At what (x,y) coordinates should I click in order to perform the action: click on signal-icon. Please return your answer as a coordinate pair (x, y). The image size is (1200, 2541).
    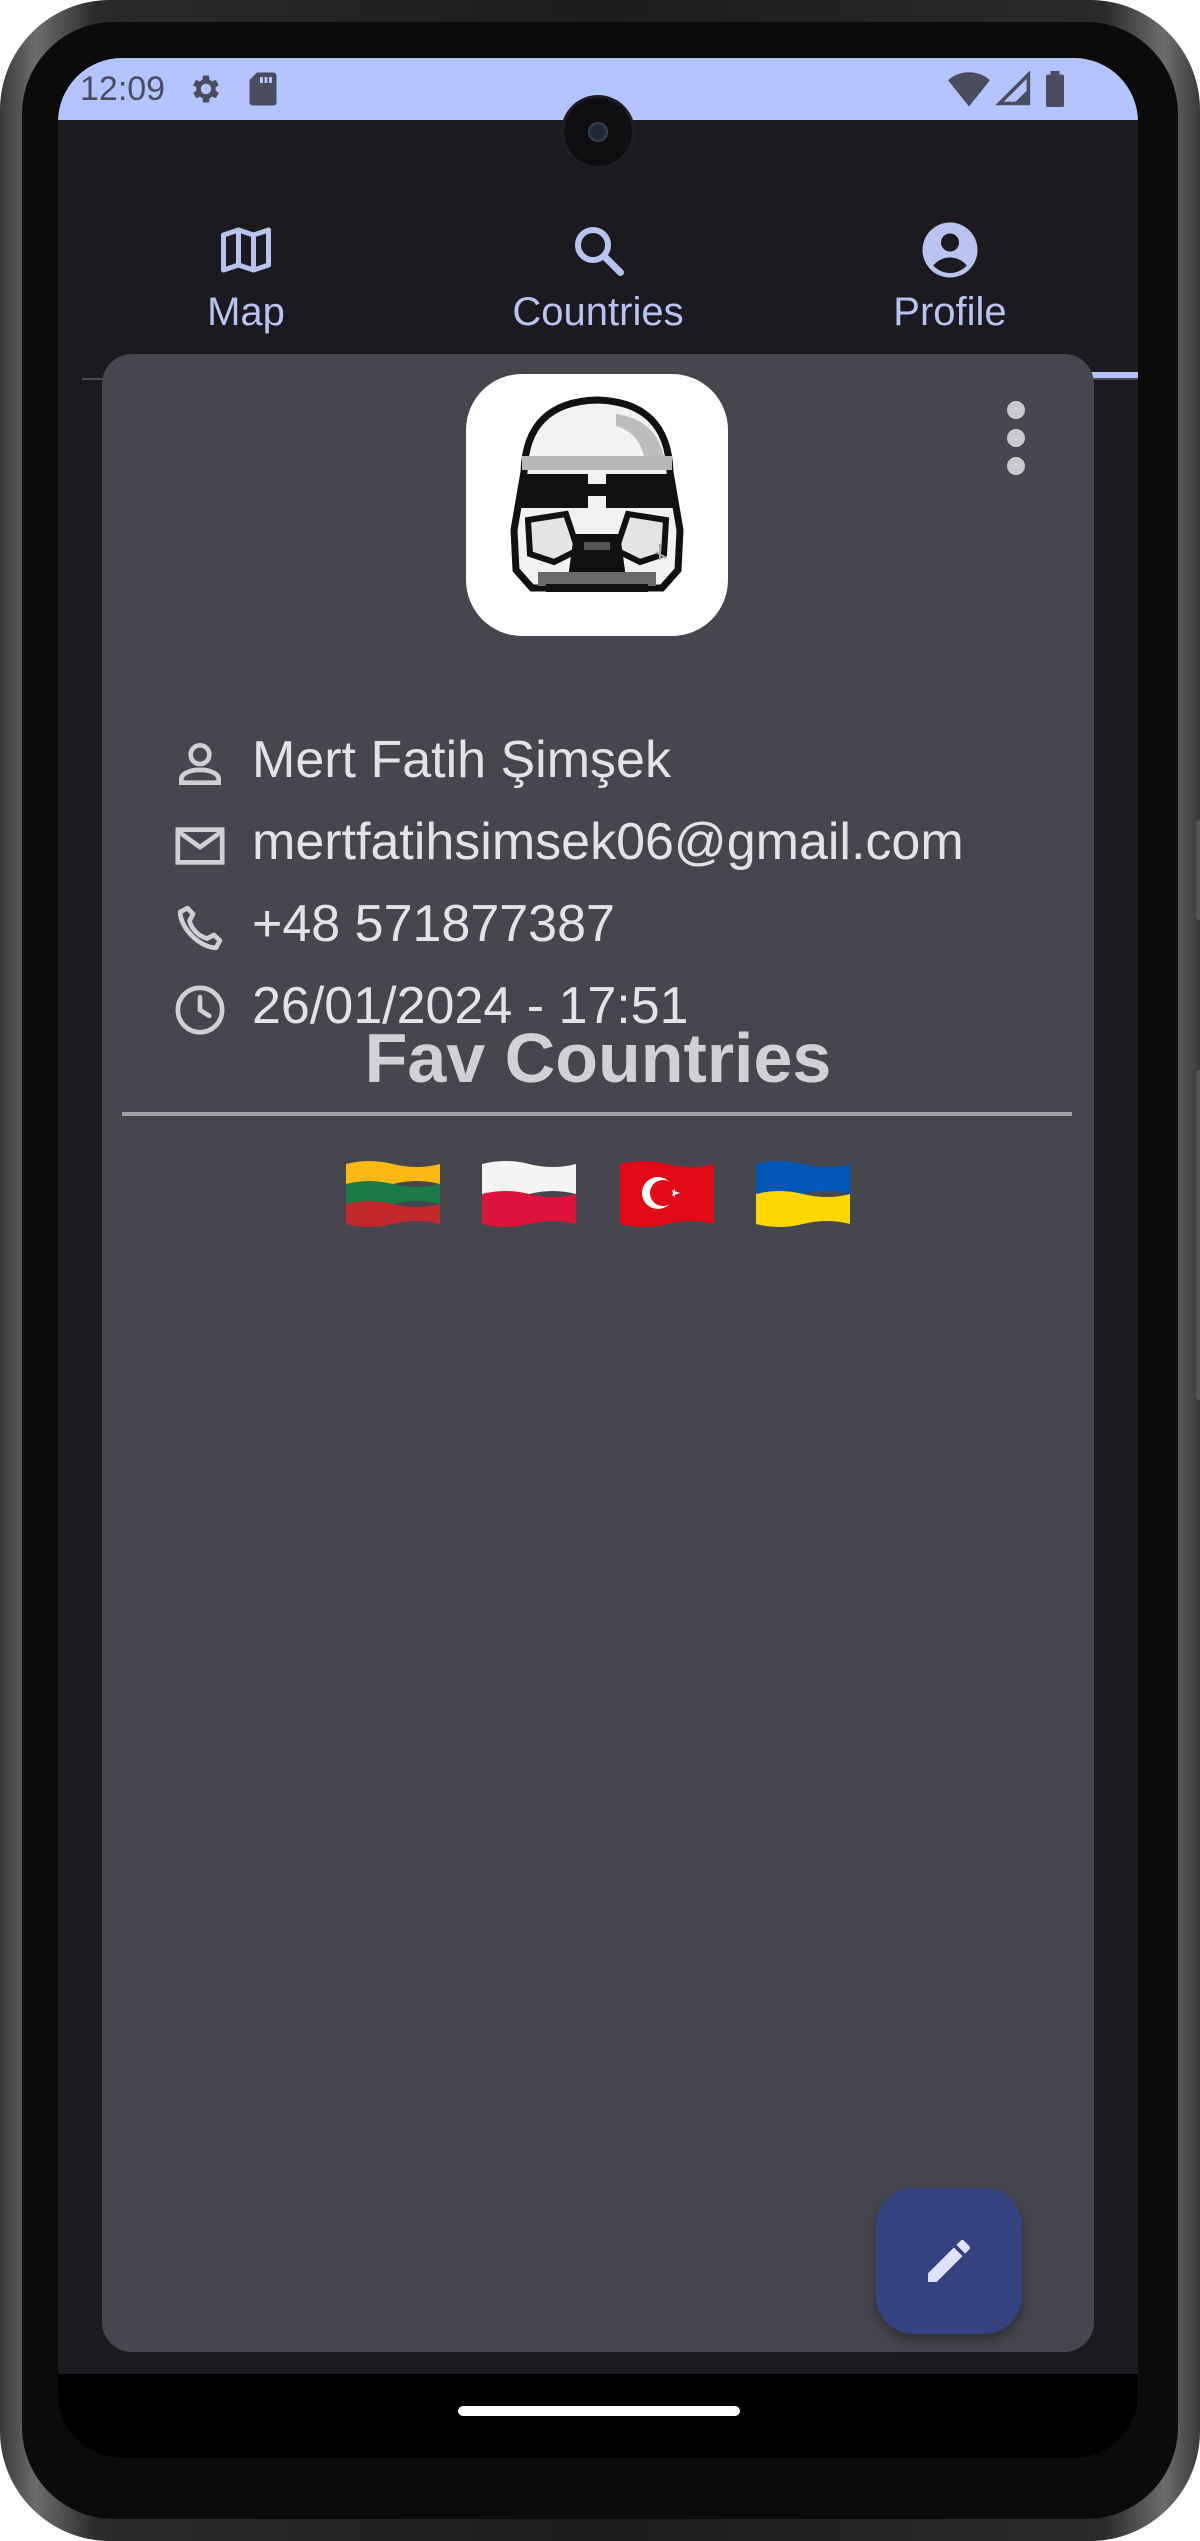
    Looking at the image, I should click on (1013, 91).